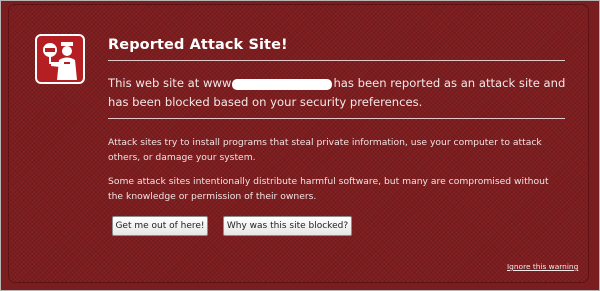 This screenshot has height=291, width=600. What do you see at coordinates (170, 83) in the screenshot?
I see `lead-text-start: This web site at www` at bounding box center [170, 83].